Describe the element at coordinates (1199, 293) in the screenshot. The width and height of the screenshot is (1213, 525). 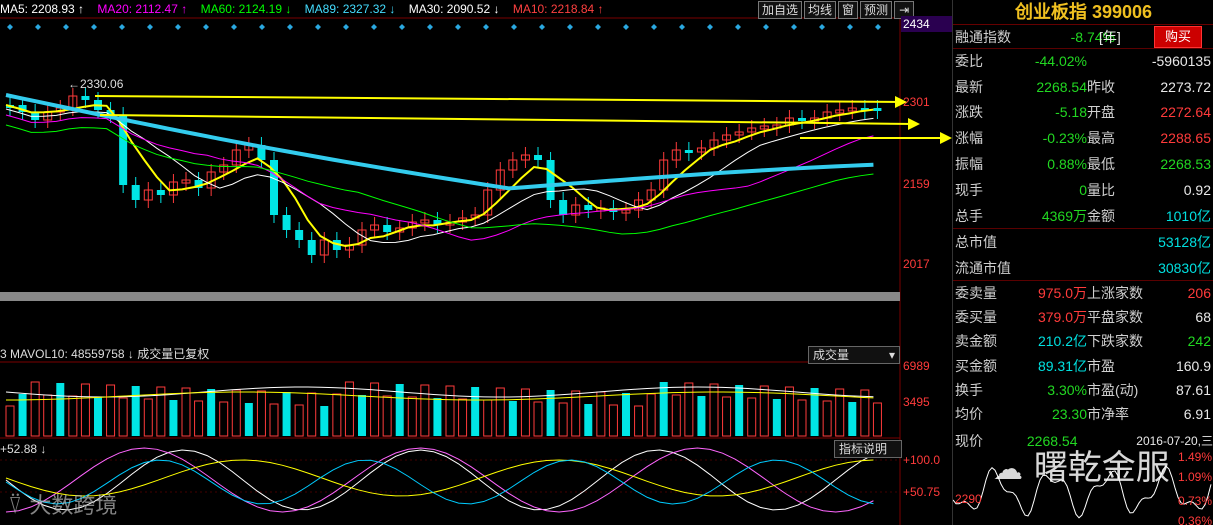
I see `quote-value-2: 206` at that location.